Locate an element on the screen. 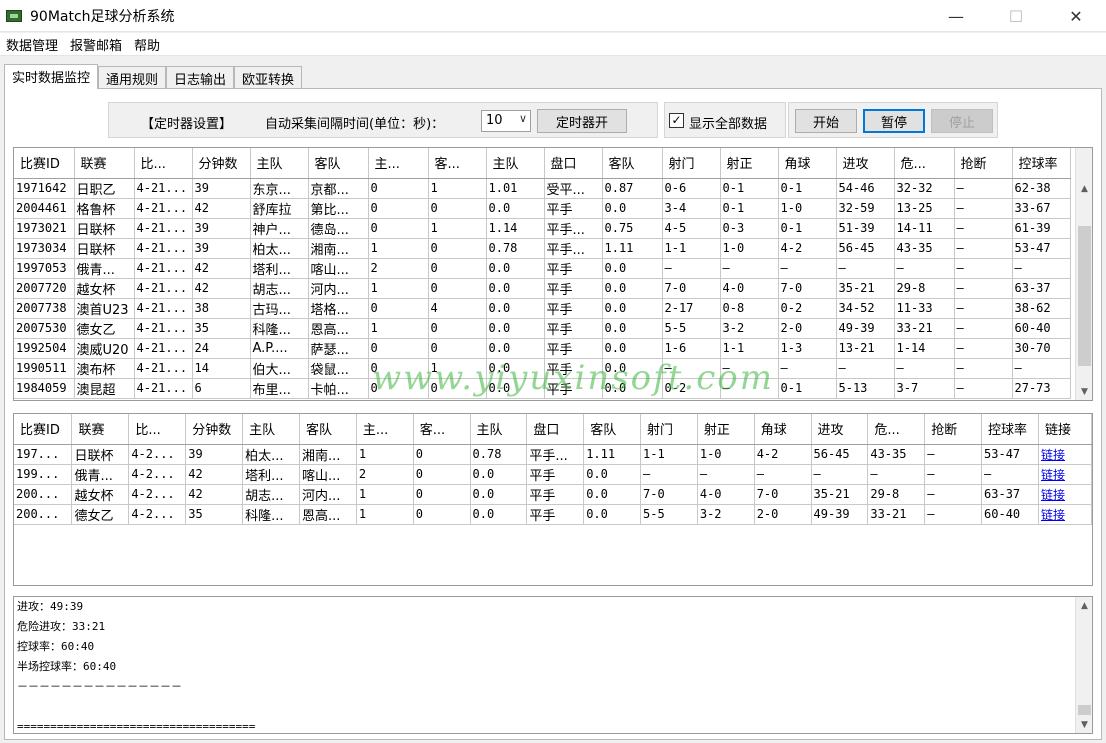  timer-toggle-button: 定时器开 is located at coordinates (582, 121).